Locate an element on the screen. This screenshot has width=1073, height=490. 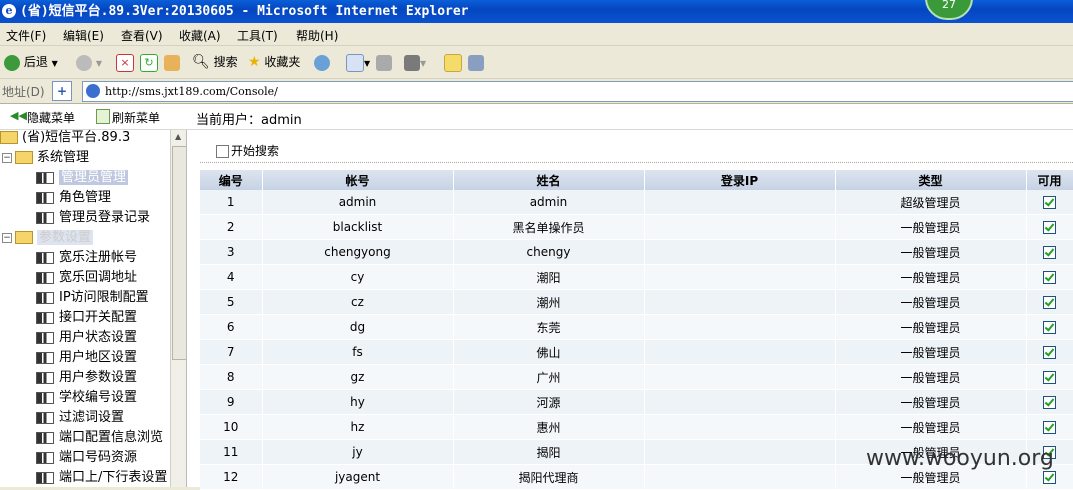
col-header-type: 类型 is located at coordinates (931, 180).